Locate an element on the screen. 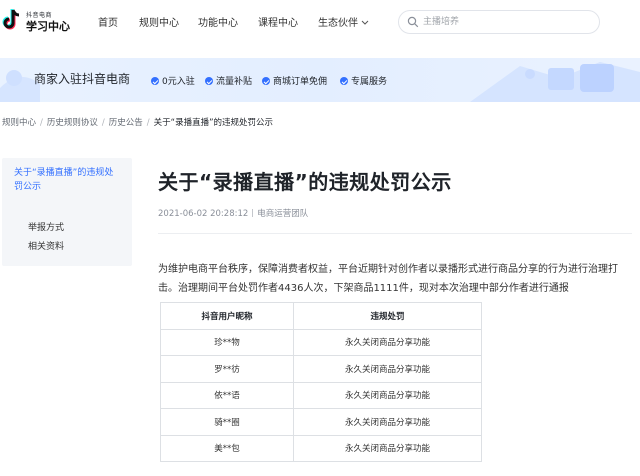  publish-date: 2021-06-02 20:28:12 is located at coordinates (203, 214).